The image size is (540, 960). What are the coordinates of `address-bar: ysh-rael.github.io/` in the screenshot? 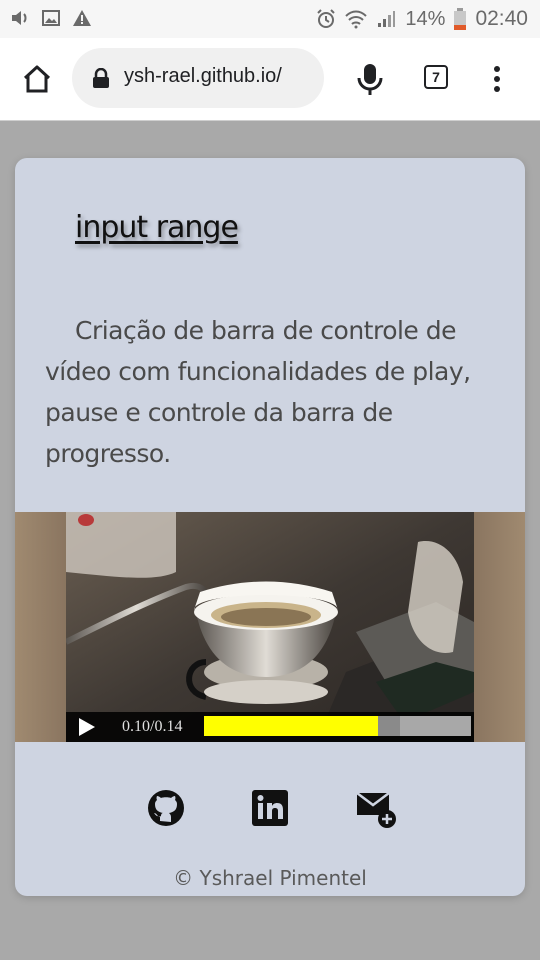 It's located at (198, 78).